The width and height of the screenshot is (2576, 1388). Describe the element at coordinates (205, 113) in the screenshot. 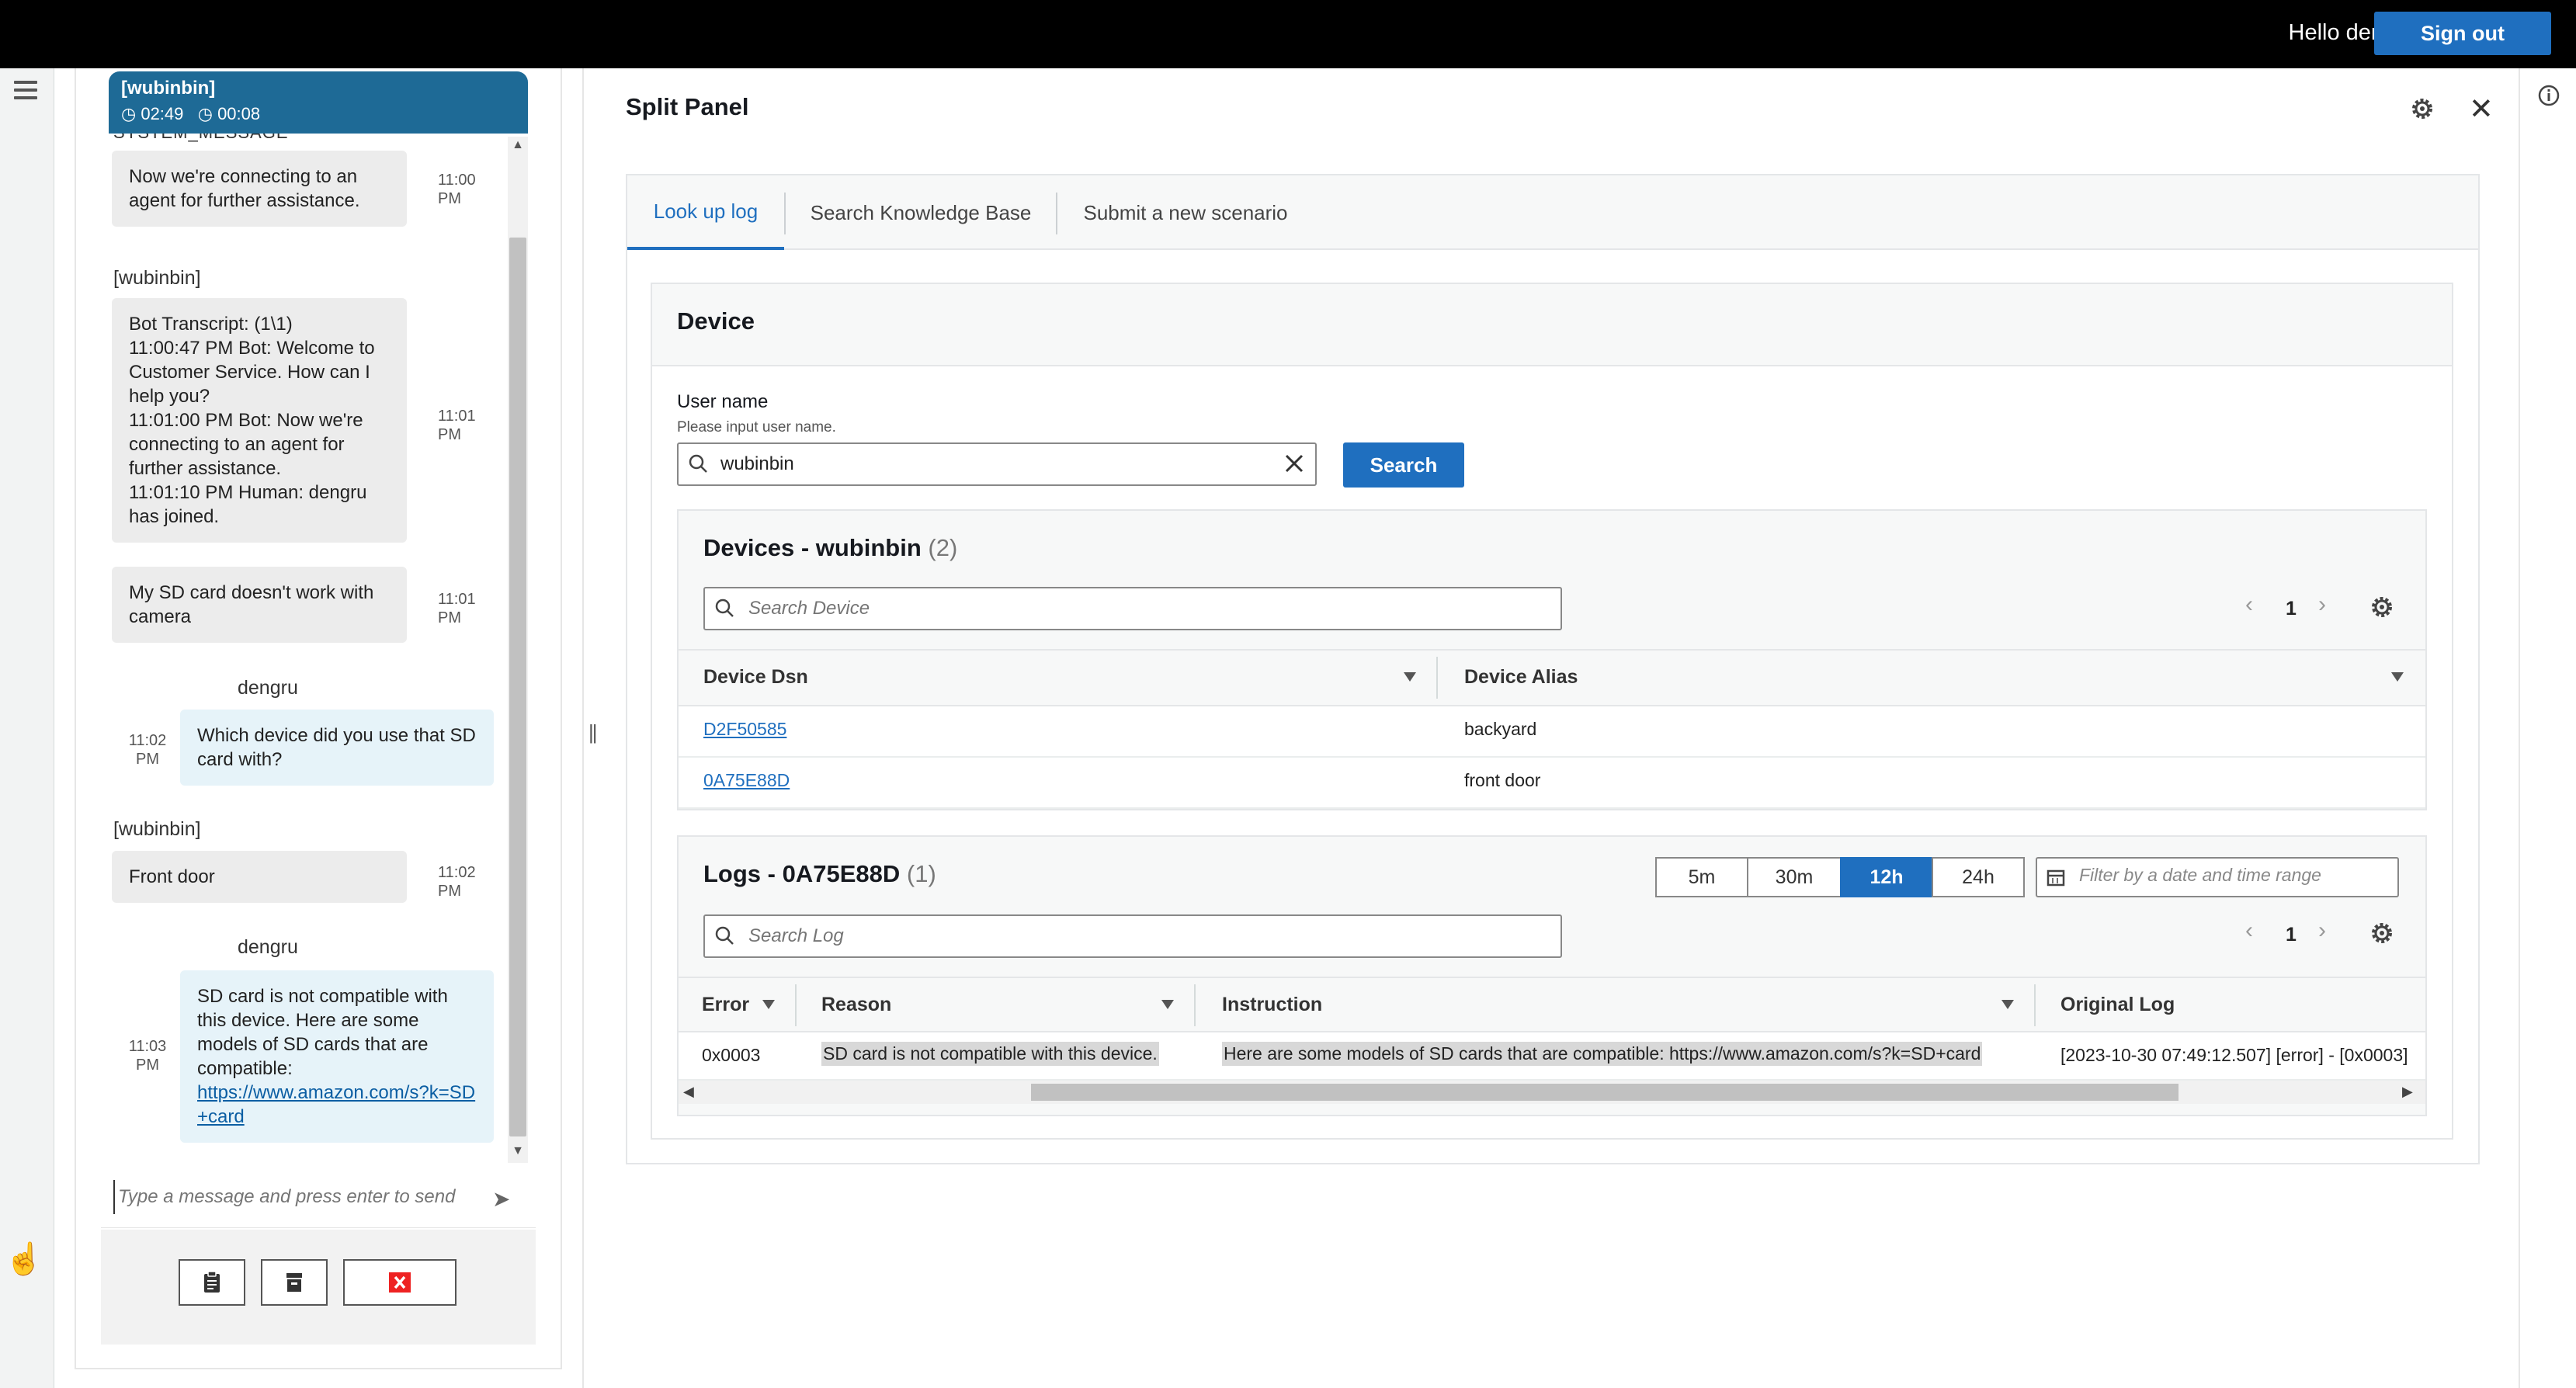

I see `timer-icon: ◷` at that location.